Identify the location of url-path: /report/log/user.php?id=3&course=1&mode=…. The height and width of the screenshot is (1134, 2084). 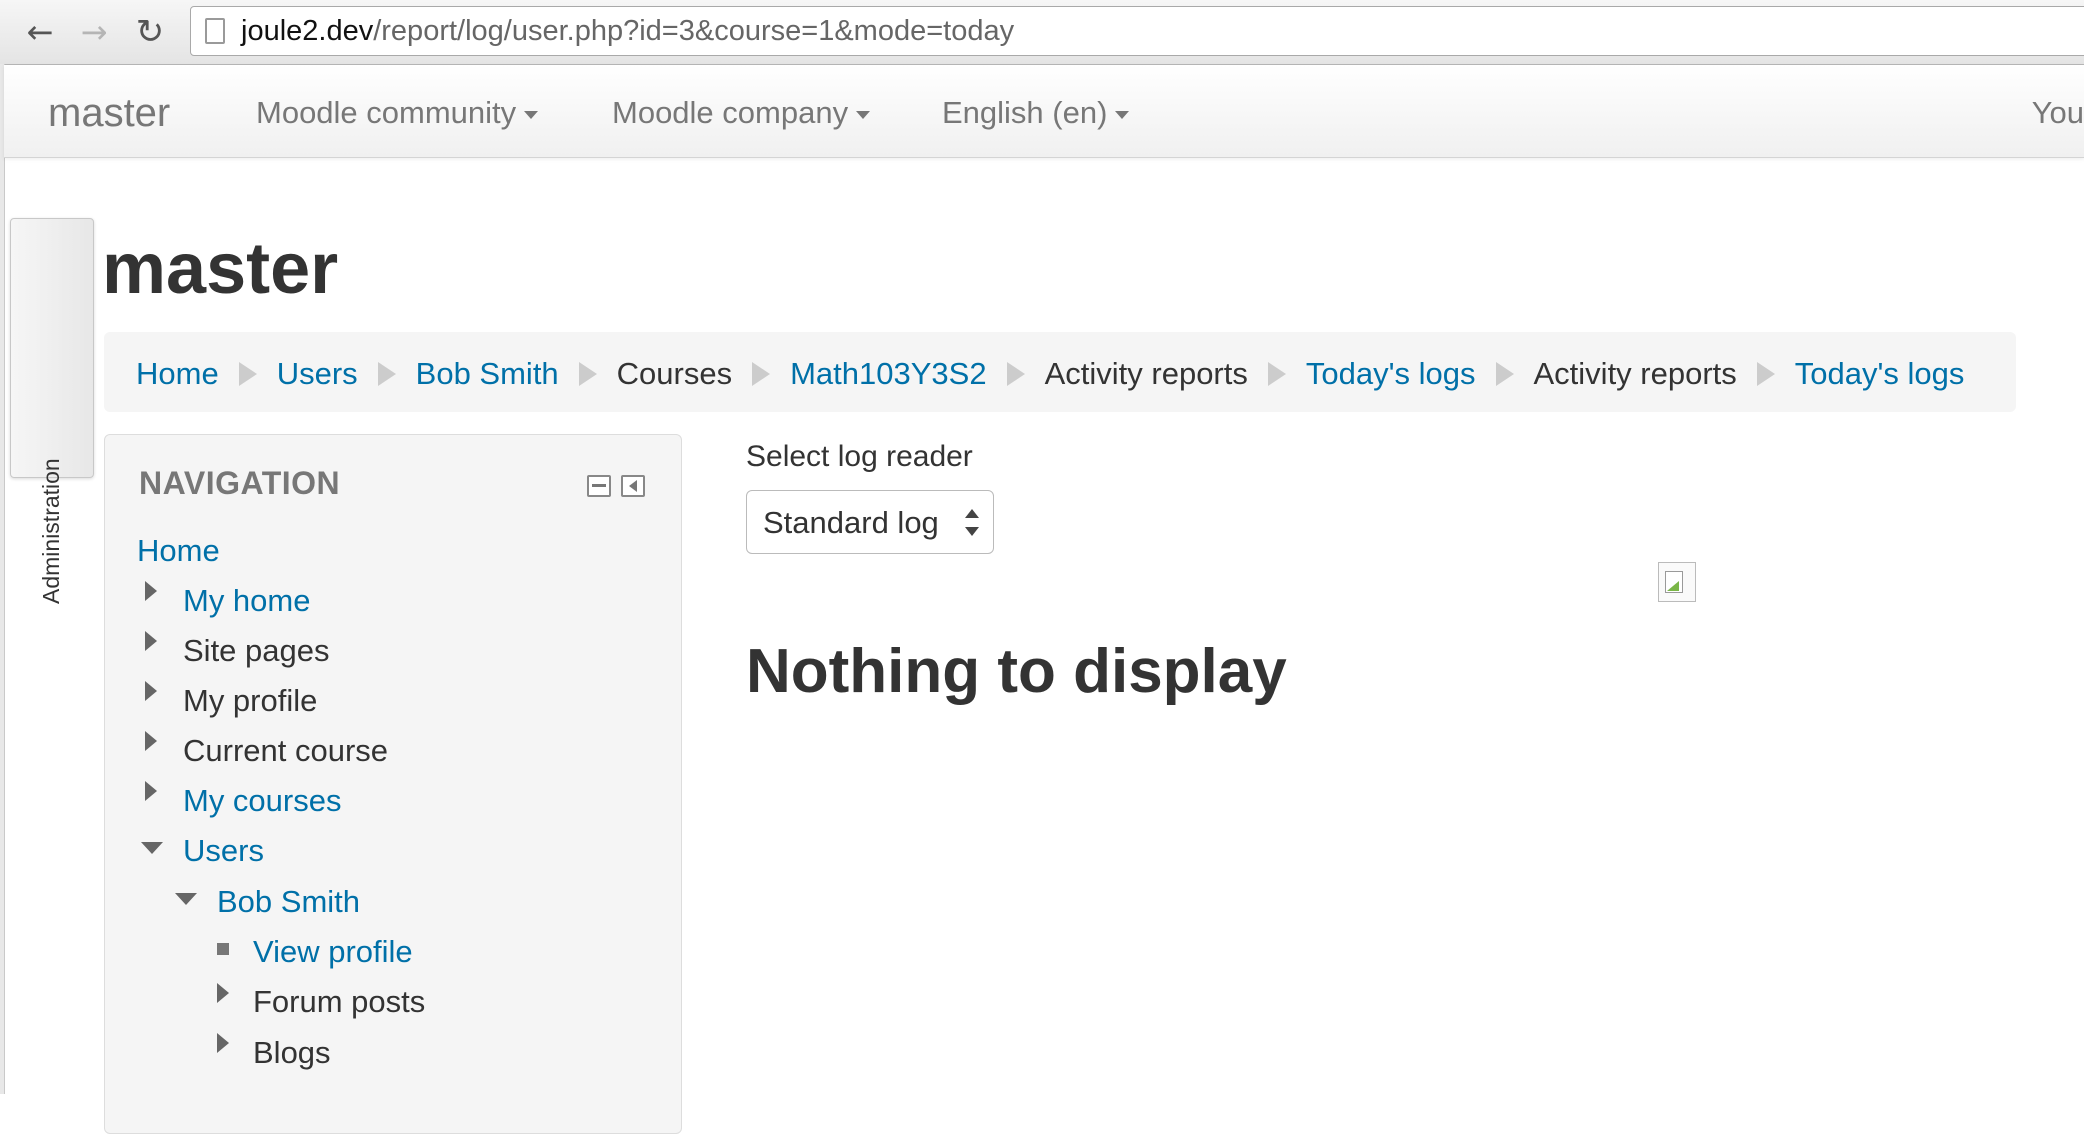
(694, 31).